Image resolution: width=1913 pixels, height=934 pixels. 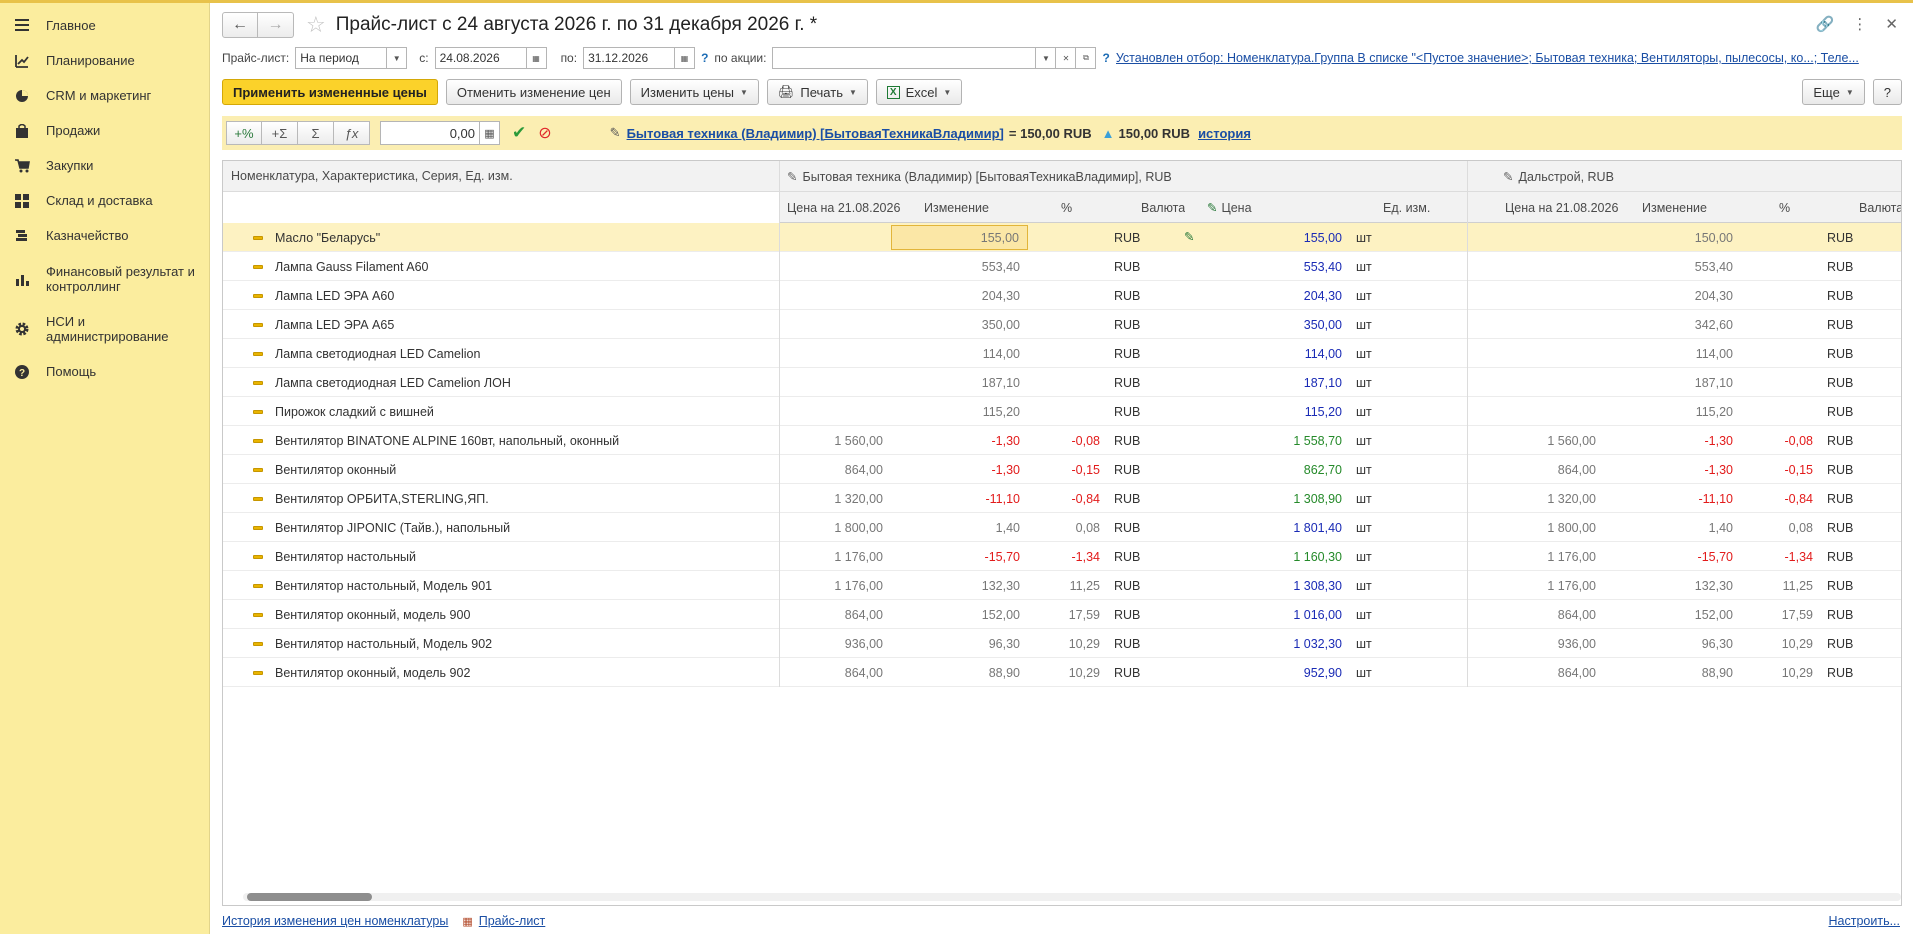 I want to click on print-button: 🖨 Печать ▼, so click(x=817, y=92).